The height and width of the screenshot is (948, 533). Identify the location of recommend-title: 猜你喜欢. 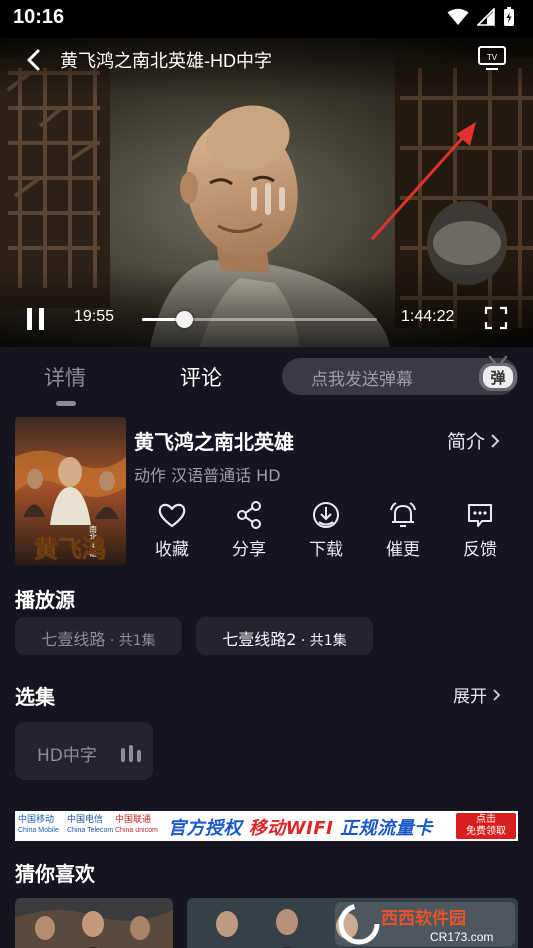
(55, 874).